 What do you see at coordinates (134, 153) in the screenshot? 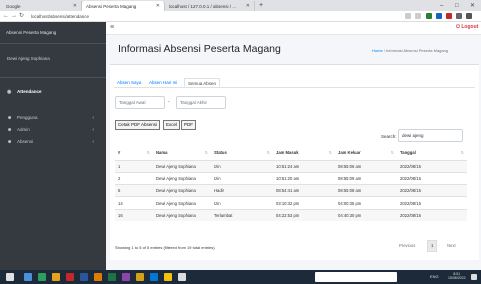
I see `col-header-number: # ⇅` at bounding box center [134, 153].